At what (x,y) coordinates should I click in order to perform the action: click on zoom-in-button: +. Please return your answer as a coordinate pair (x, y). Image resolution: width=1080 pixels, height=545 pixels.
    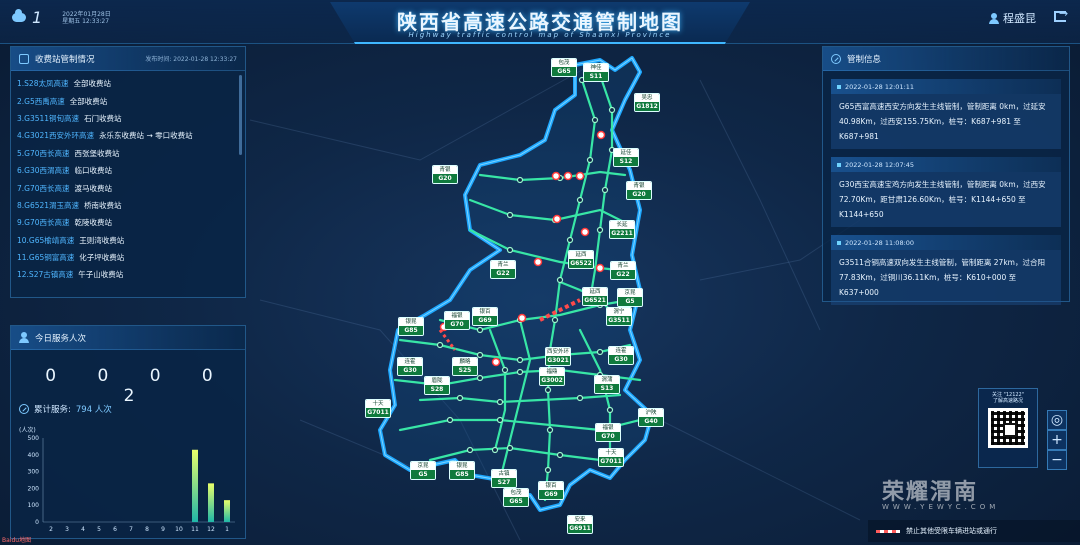
    Looking at the image, I should click on (1057, 440).